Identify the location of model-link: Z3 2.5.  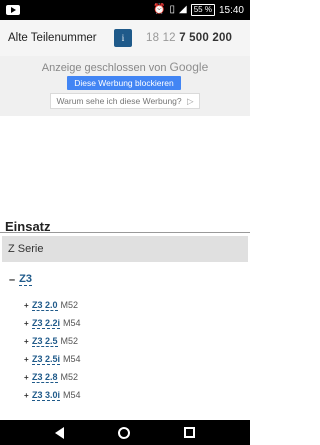
(45, 341).